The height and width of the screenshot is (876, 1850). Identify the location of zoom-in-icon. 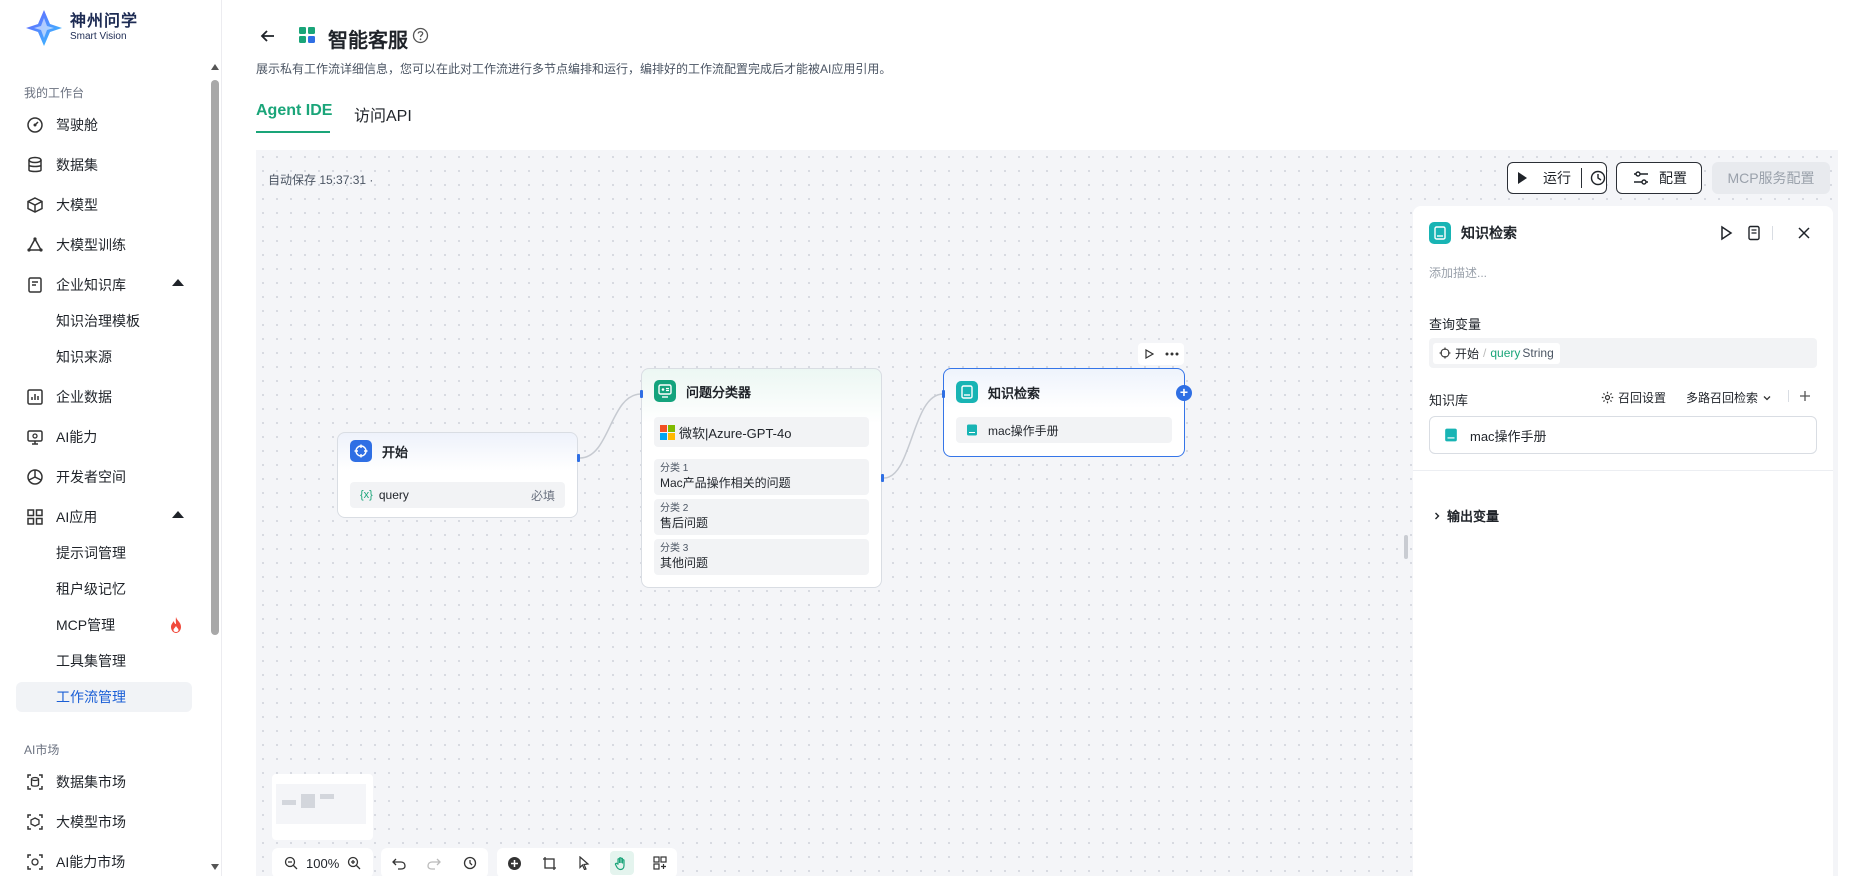
(354, 863).